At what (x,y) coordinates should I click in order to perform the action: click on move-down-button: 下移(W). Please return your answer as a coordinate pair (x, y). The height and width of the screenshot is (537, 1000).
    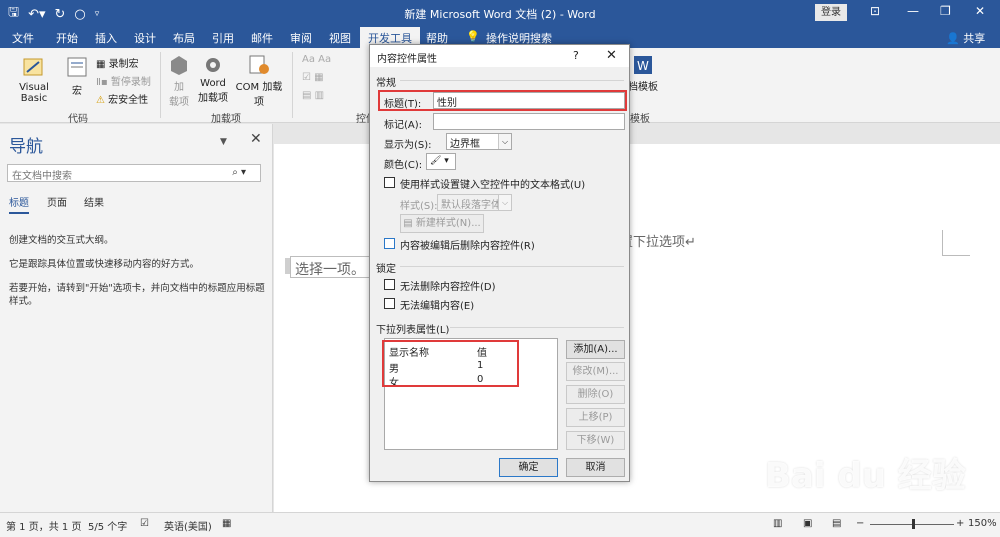
    Looking at the image, I should click on (595, 440).